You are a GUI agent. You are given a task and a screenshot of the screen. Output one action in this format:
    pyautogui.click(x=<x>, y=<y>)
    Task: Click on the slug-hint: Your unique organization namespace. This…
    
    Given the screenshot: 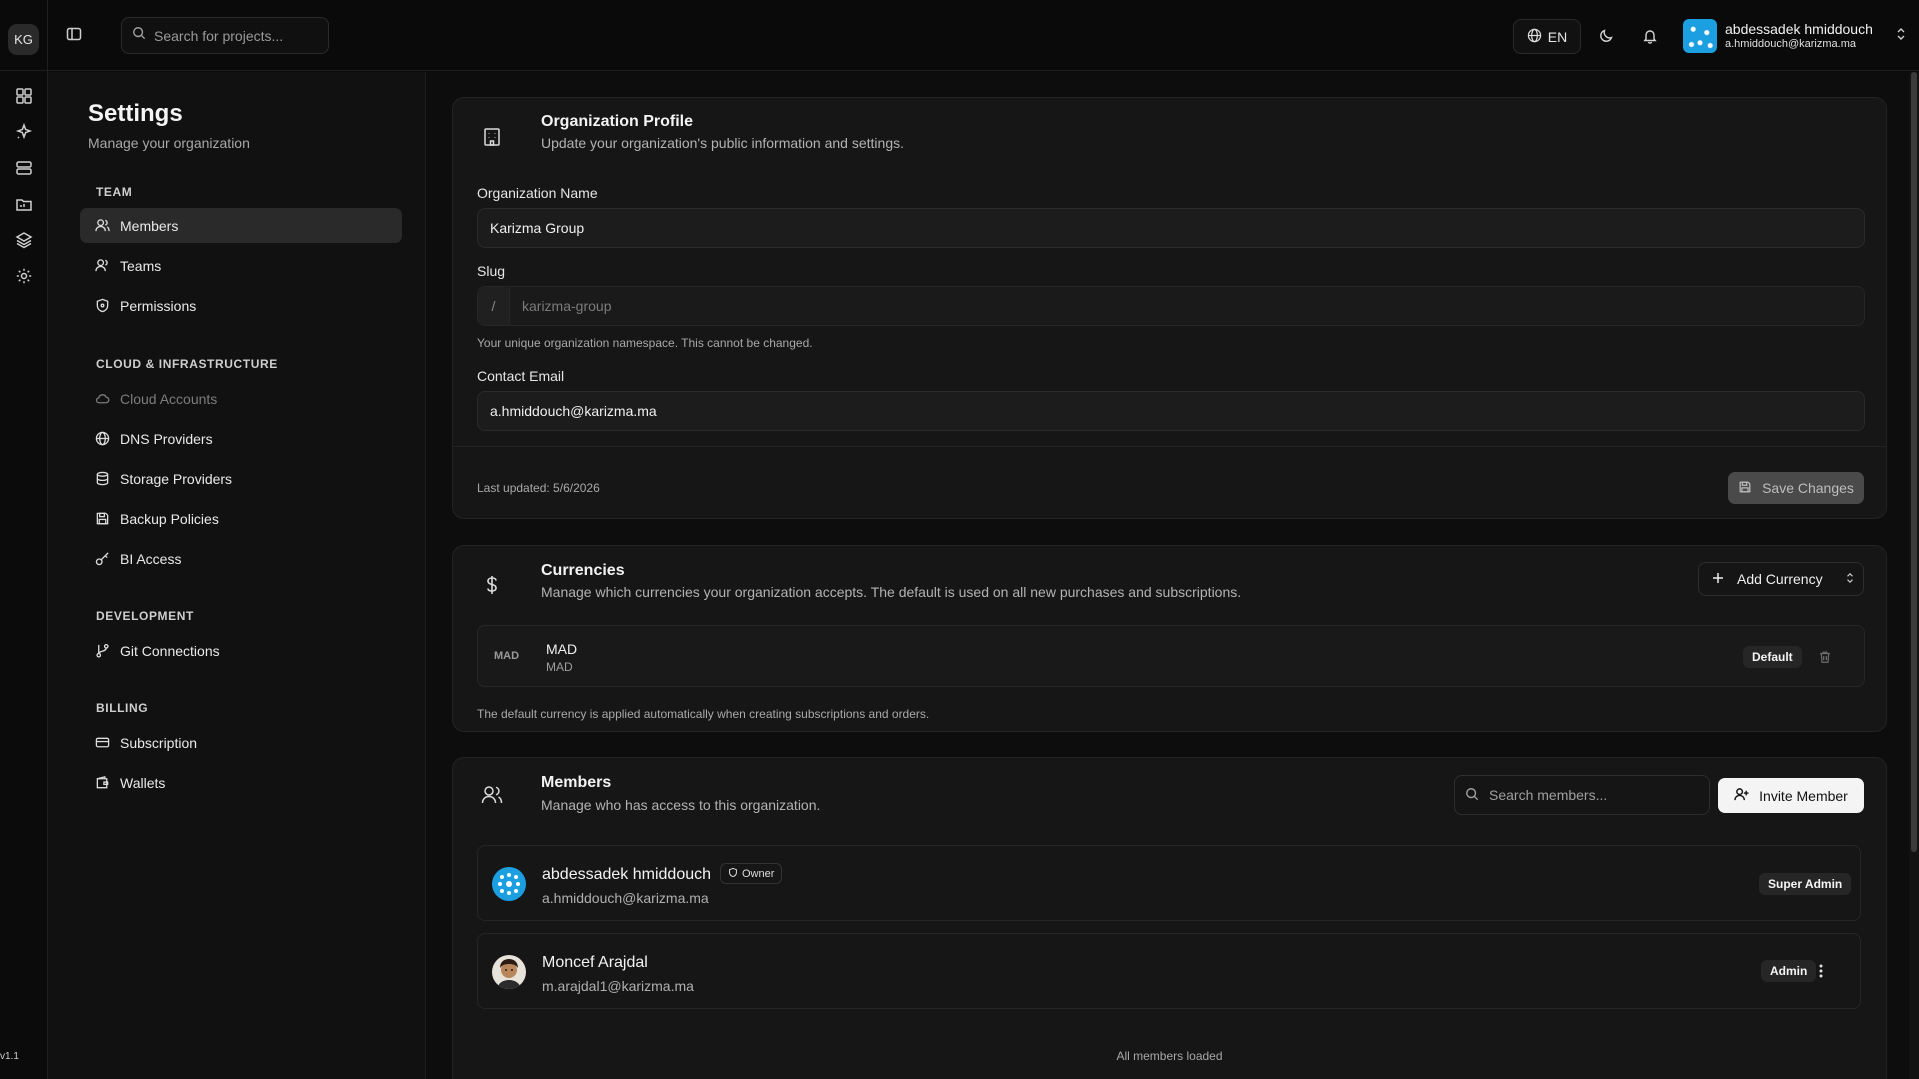 What is the action you would take?
    pyautogui.click(x=645, y=343)
    